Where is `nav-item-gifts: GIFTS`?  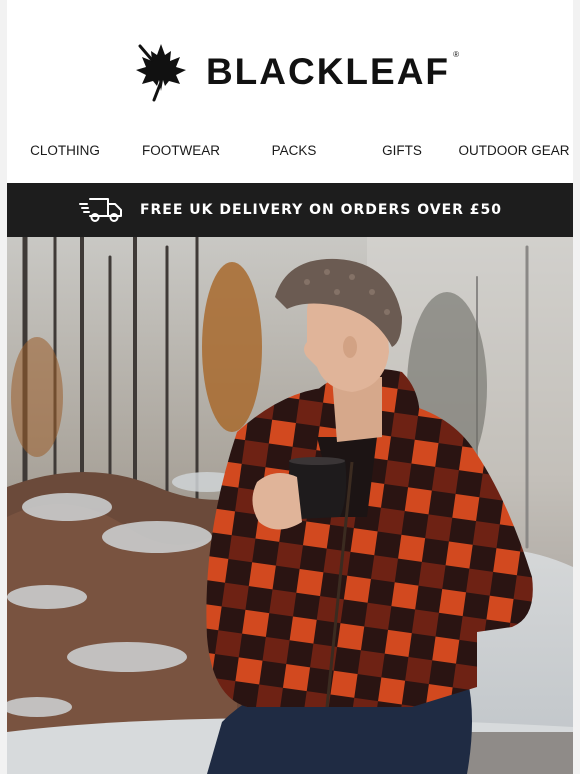
nav-item-gifts: GIFTS is located at coordinates (402, 150).